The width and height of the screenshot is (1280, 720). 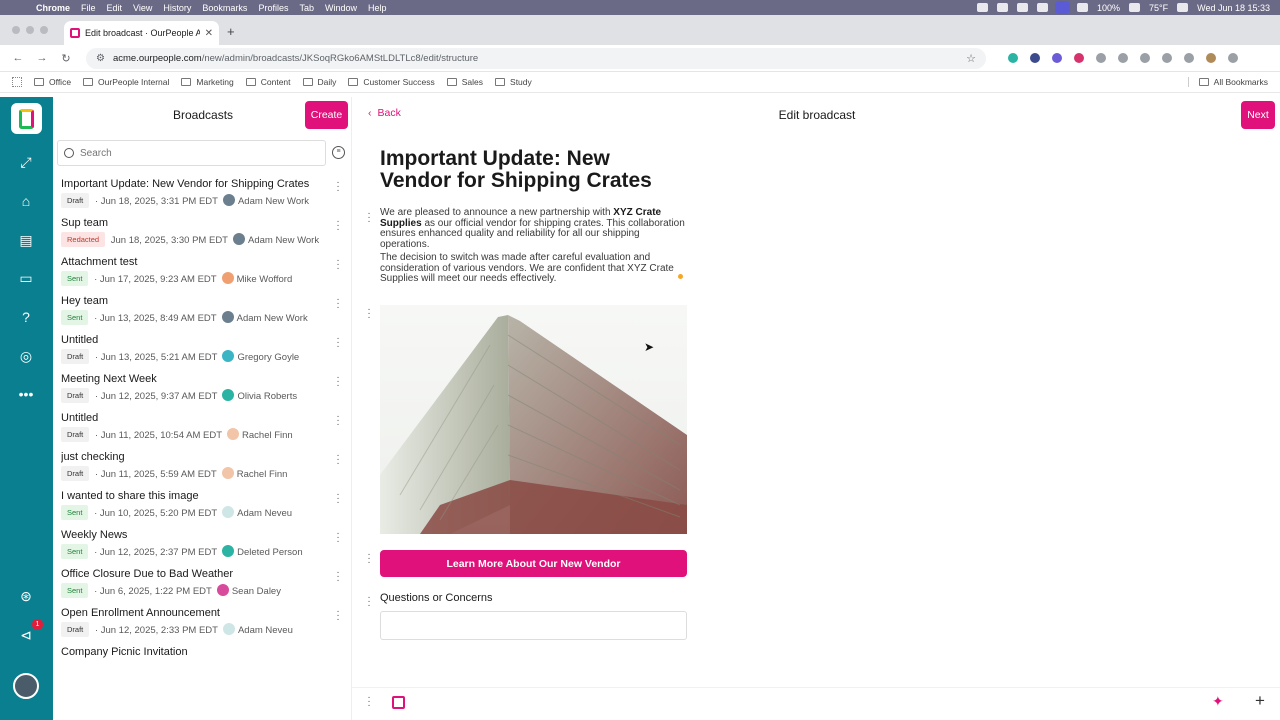 What do you see at coordinates (1167, 58) in the screenshot?
I see `side-panel-icon` at bounding box center [1167, 58].